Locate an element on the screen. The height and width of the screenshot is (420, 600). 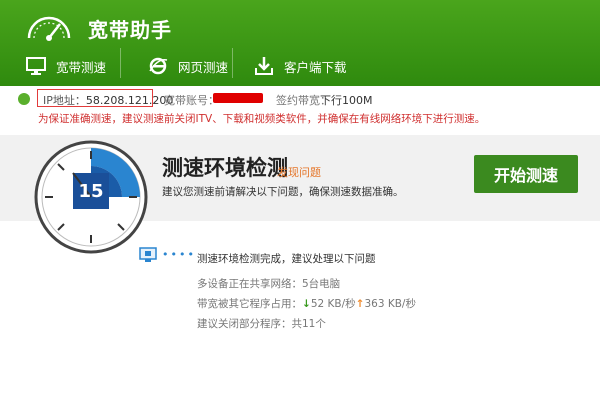
ip-address: IP地址：58.208.121.200 is located at coordinates (108, 100).